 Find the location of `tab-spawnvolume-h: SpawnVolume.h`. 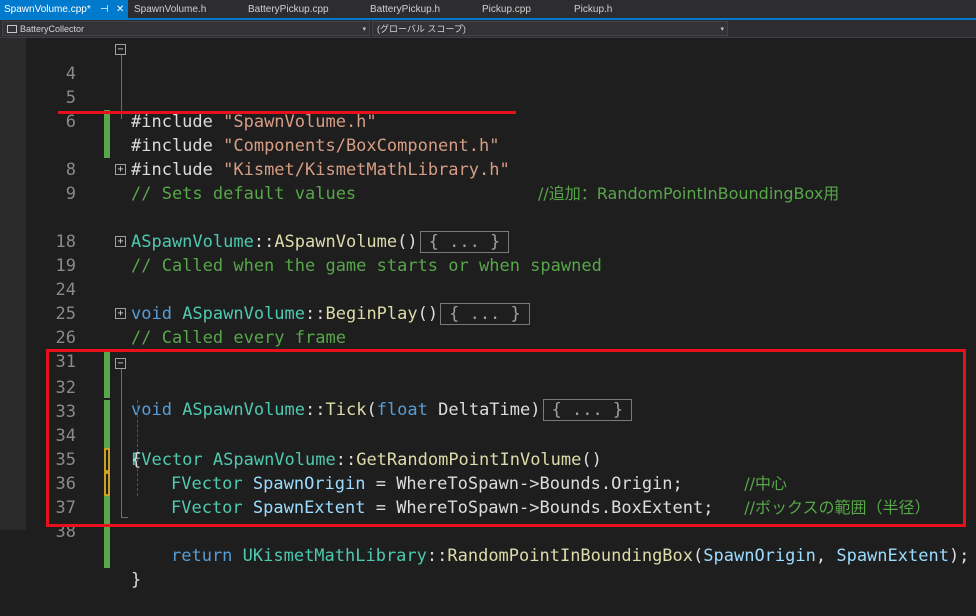

tab-spawnvolume-h: SpawnVolume.h is located at coordinates (186, 10).